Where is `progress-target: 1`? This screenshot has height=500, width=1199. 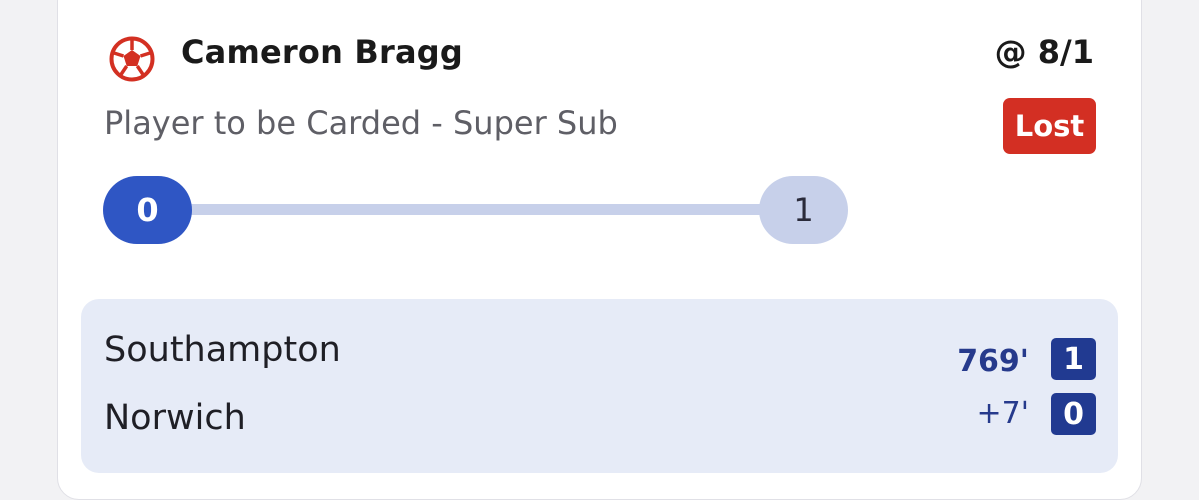
progress-target: 1 is located at coordinates (803, 210).